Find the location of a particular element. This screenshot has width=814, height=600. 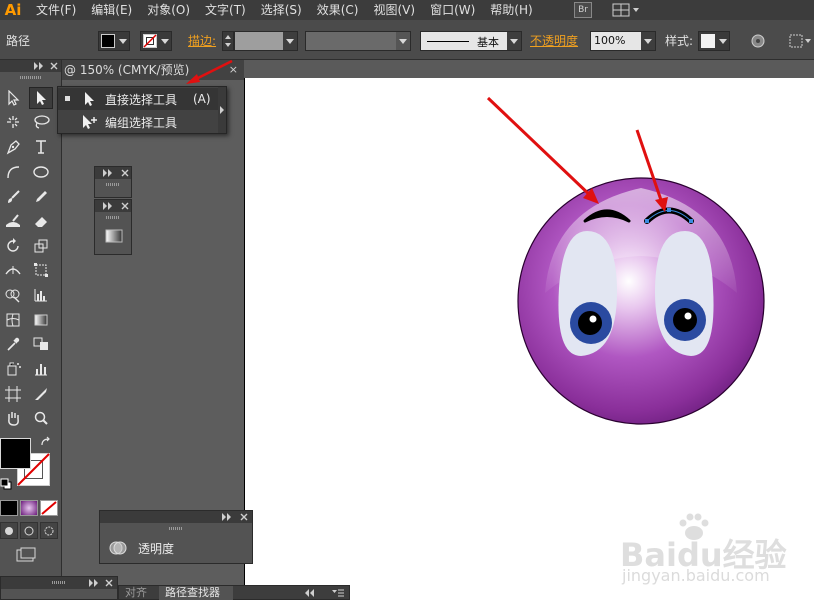

draw-inside-button is located at coordinates (49, 530).